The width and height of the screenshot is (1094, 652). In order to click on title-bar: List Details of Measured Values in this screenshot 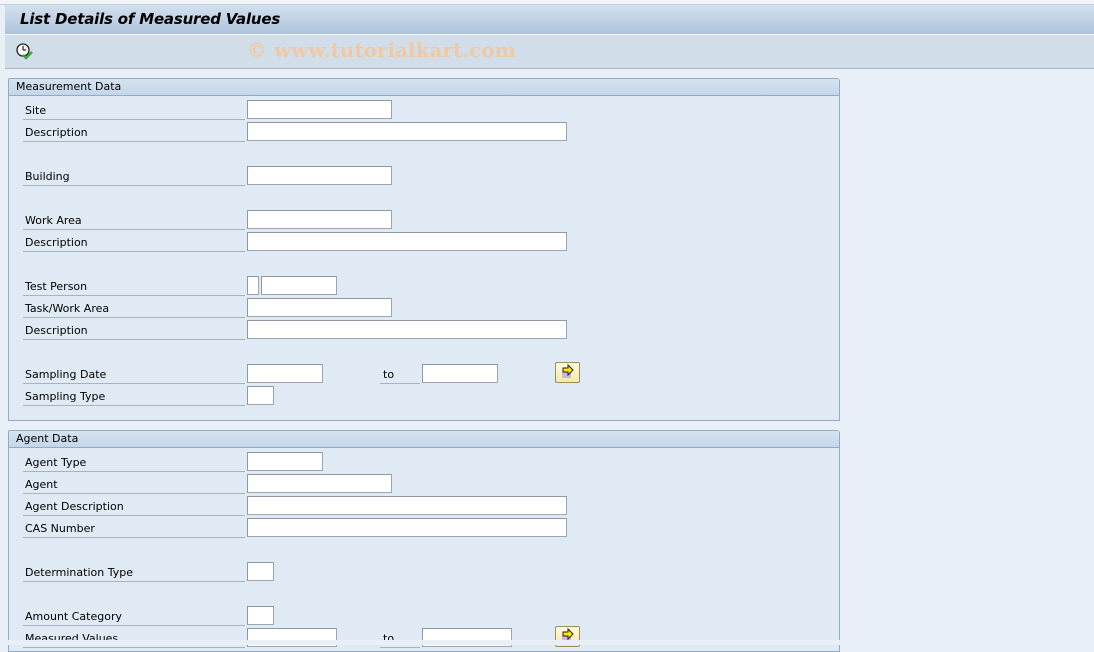, I will do `click(549, 20)`.